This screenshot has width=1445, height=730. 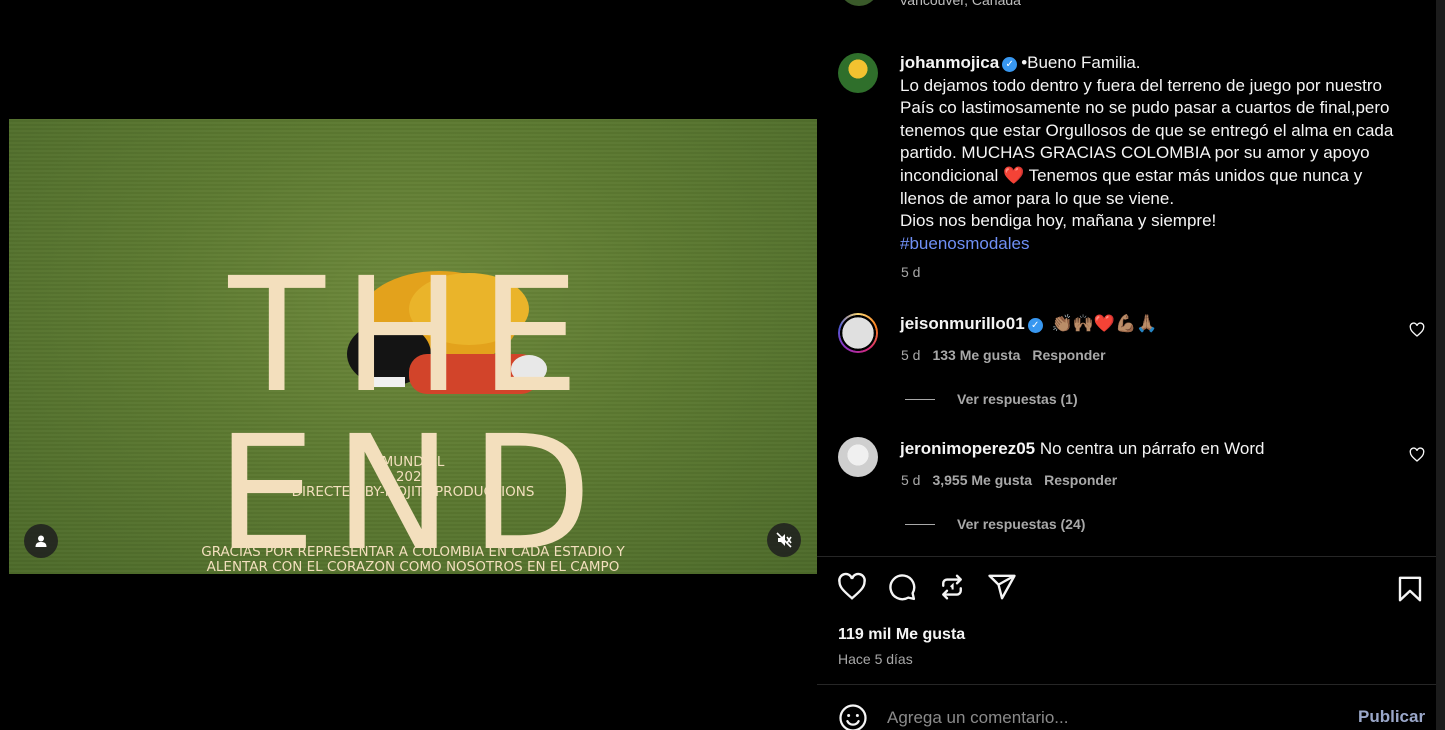 I want to click on caption-line: •Bueno Familia., so click(x=1081, y=62).